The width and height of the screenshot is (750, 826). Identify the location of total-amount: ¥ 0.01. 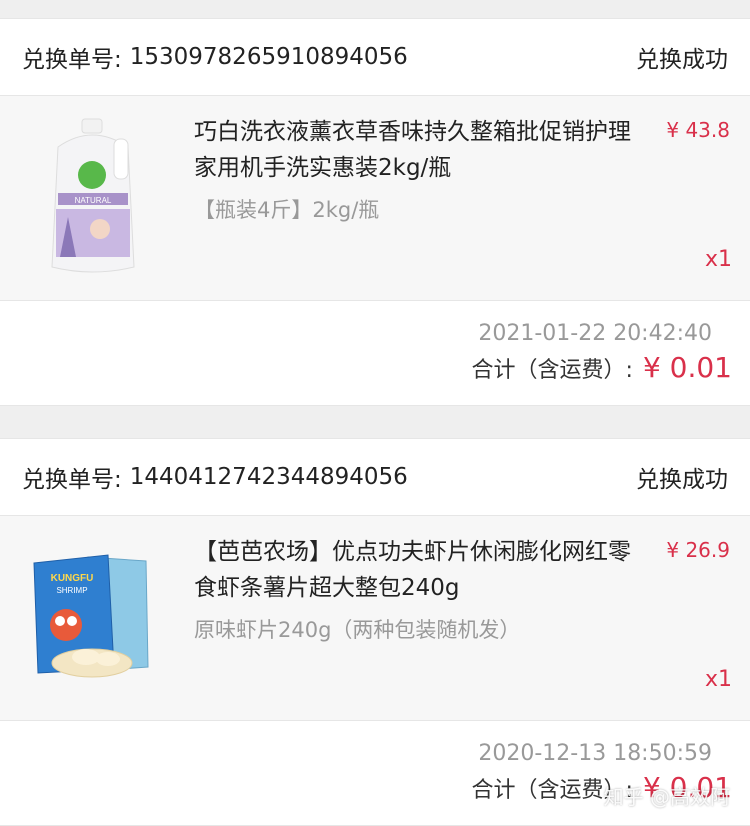
(687, 367).